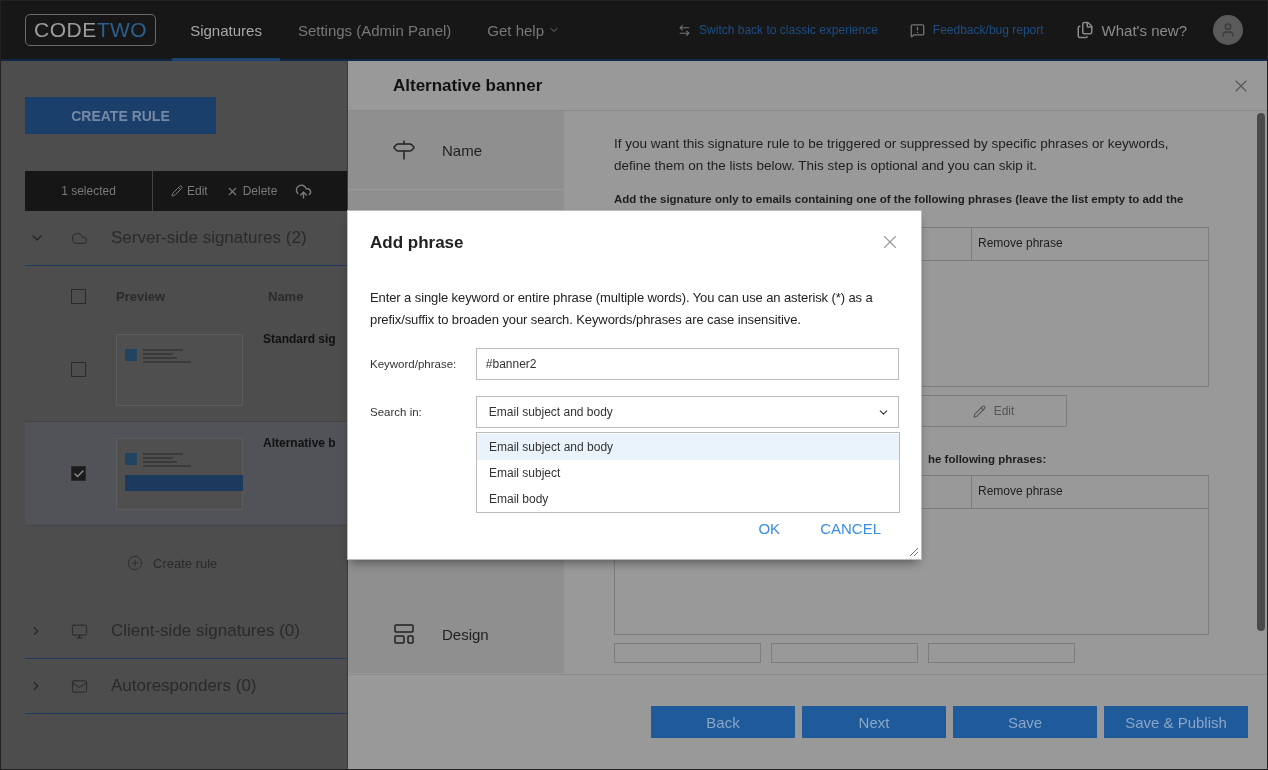 The width and height of the screenshot is (1268, 770). What do you see at coordinates (468, 85) in the screenshot?
I see `panel-title: Alternative banner` at bounding box center [468, 85].